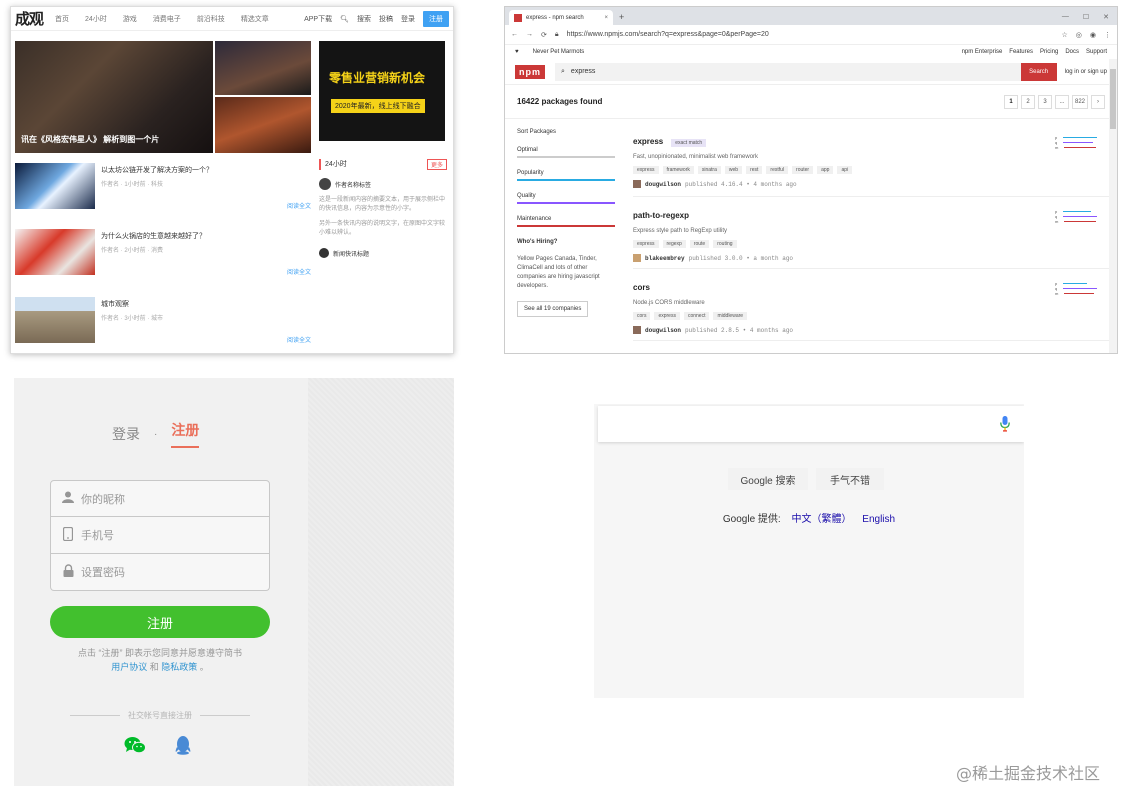 The width and height of the screenshot is (1124, 786). What do you see at coordinates (678, 170) in the screenshot?
I see `keyword-tag: framework` at bounding box center [678, 170].